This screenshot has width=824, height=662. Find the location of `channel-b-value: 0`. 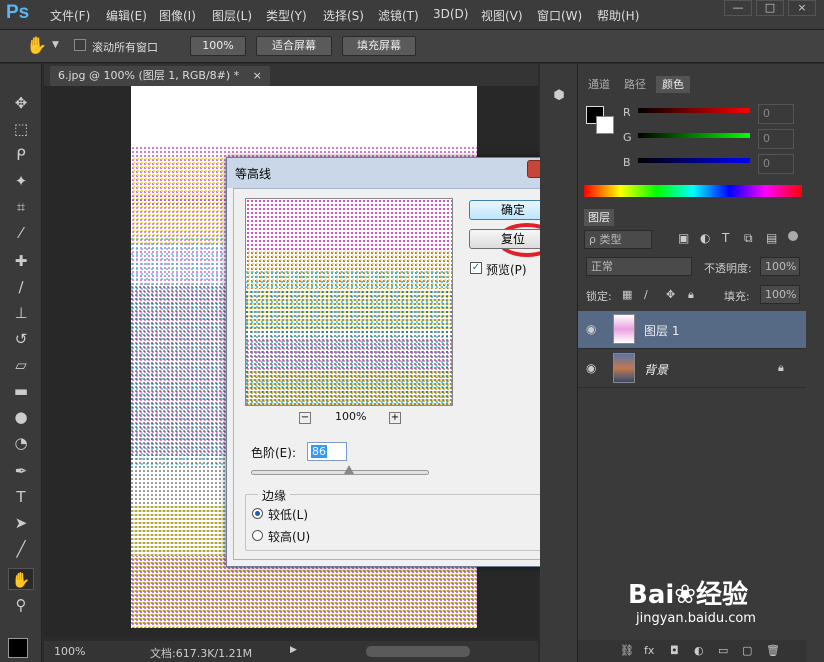

channel-b-value: 0 is located at coordinates (776, 164).